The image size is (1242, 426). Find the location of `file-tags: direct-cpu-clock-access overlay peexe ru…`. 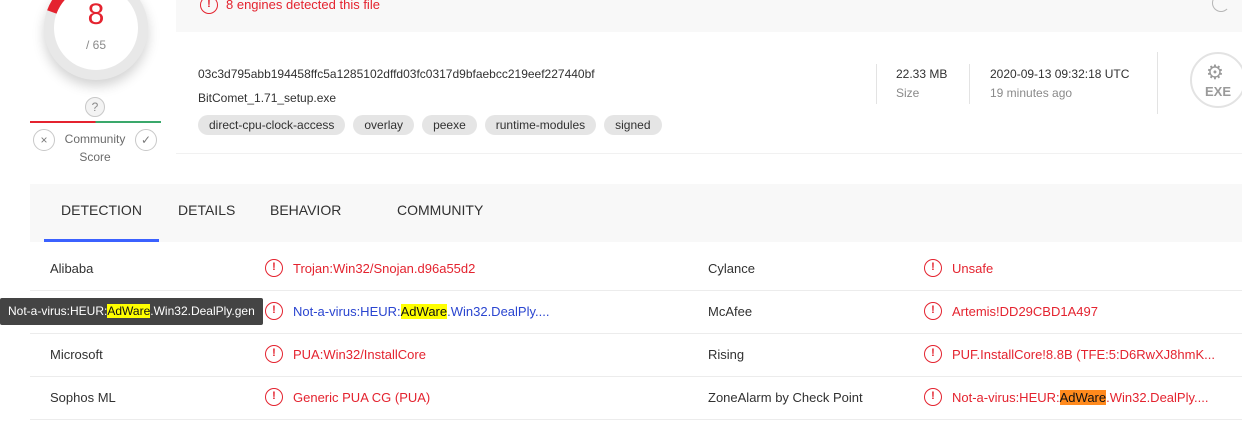

file-tags: direct-cpu-clock-access overlay peexe ru… is located at coordinates (430, 125).